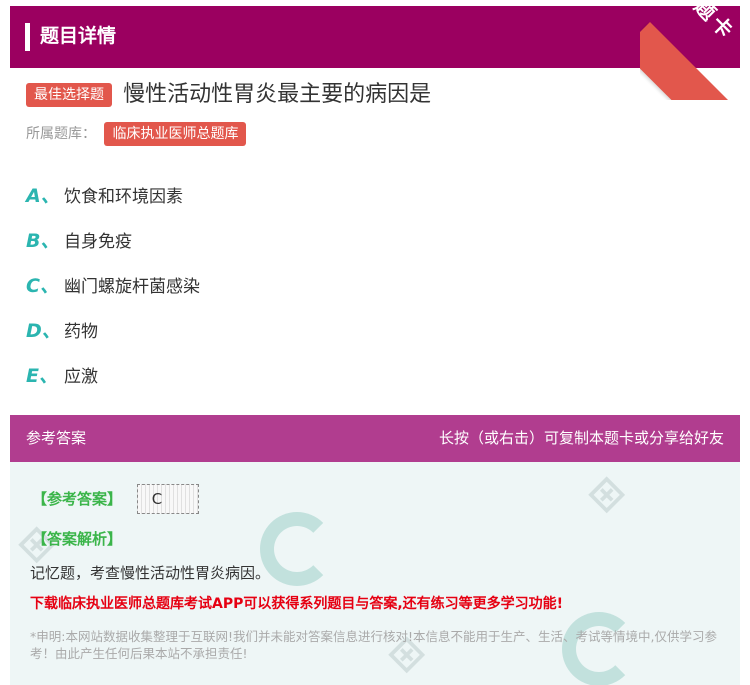 Image resolution: width=750 pixels, height=685 pixels. What do you see at coordinates (56, 438) in the screenshot?
I see `answer-section-title: 参考答案` at bounding box center [56, 438].